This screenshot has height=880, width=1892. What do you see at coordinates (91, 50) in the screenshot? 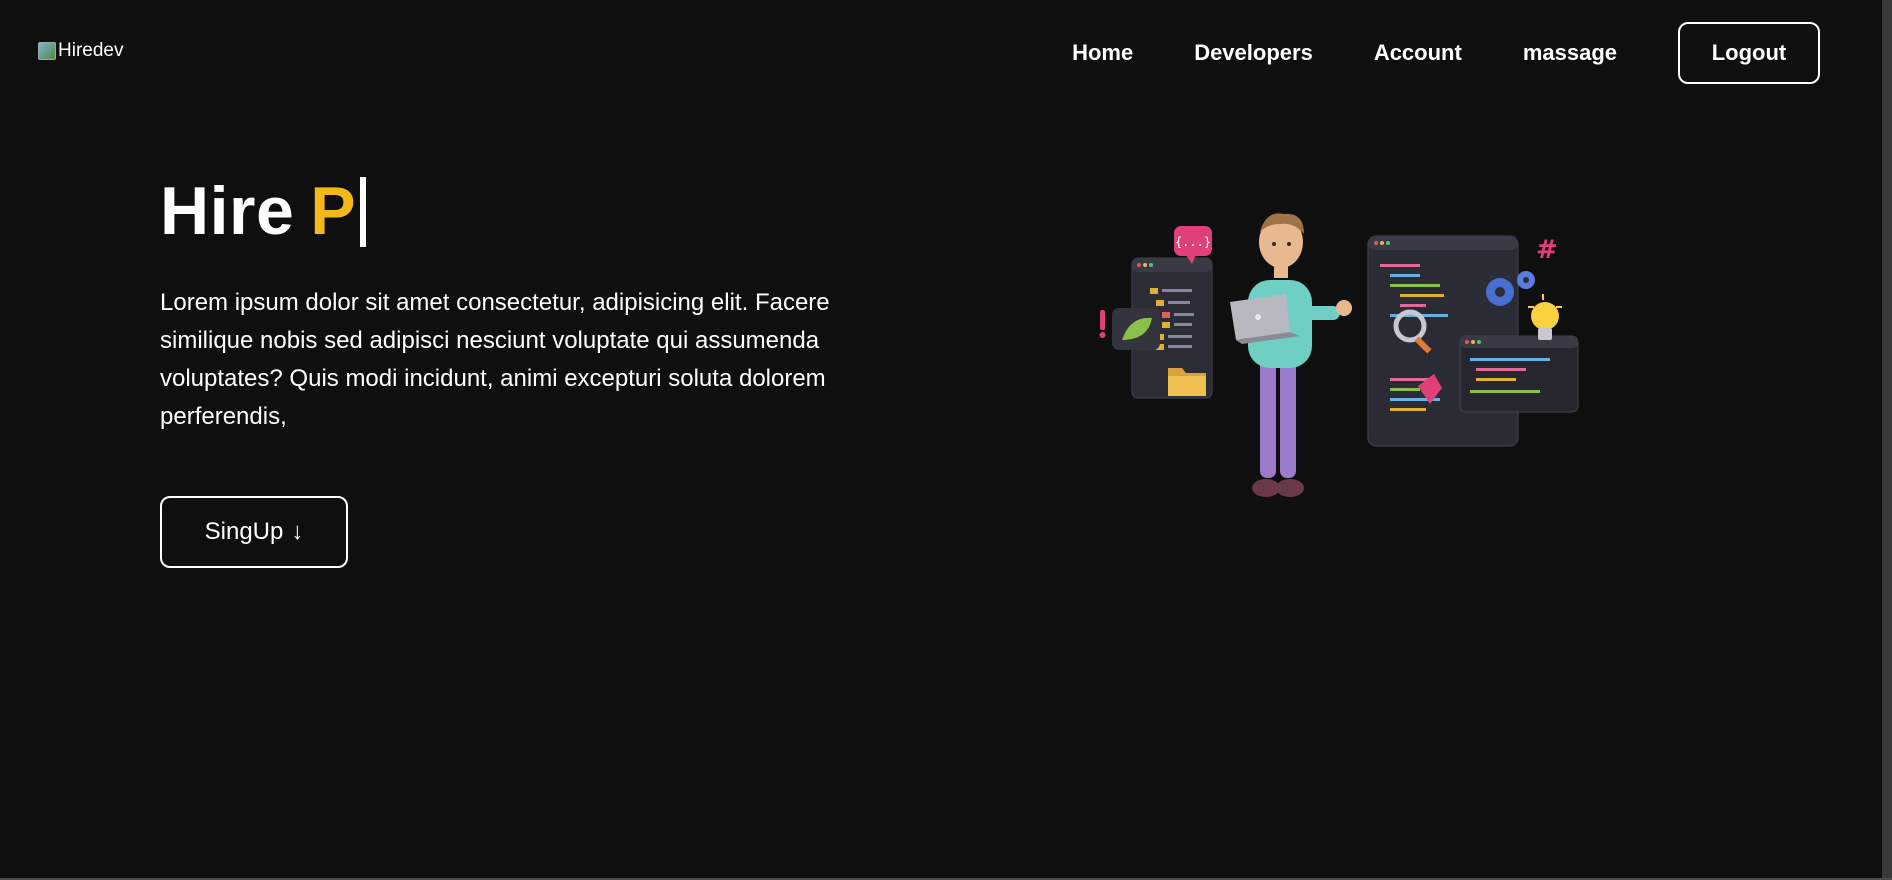
I see `logo-alt-text: Hiredev` at bounding box center [91, 50].